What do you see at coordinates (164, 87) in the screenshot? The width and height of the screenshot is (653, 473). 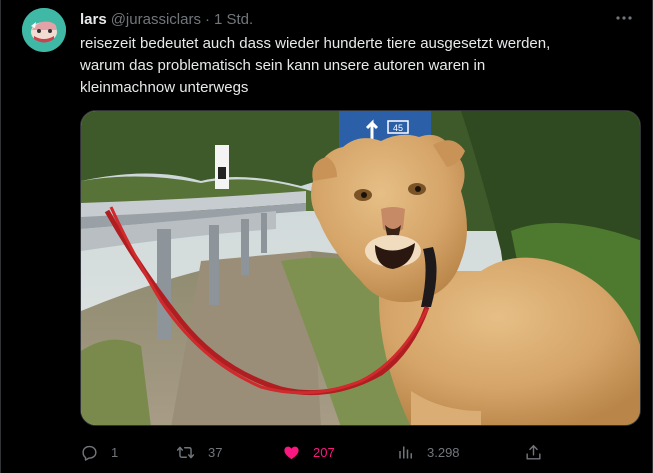 I see `tweet-text-line: kleinmachnow unterwegs` at bounding box center [164, 87].